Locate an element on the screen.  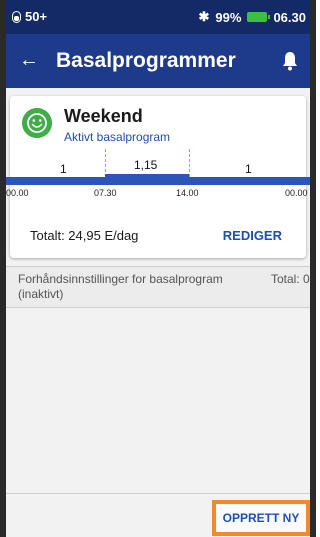
bluetooth-icon: ✱ is located at coordinates (204, 16).